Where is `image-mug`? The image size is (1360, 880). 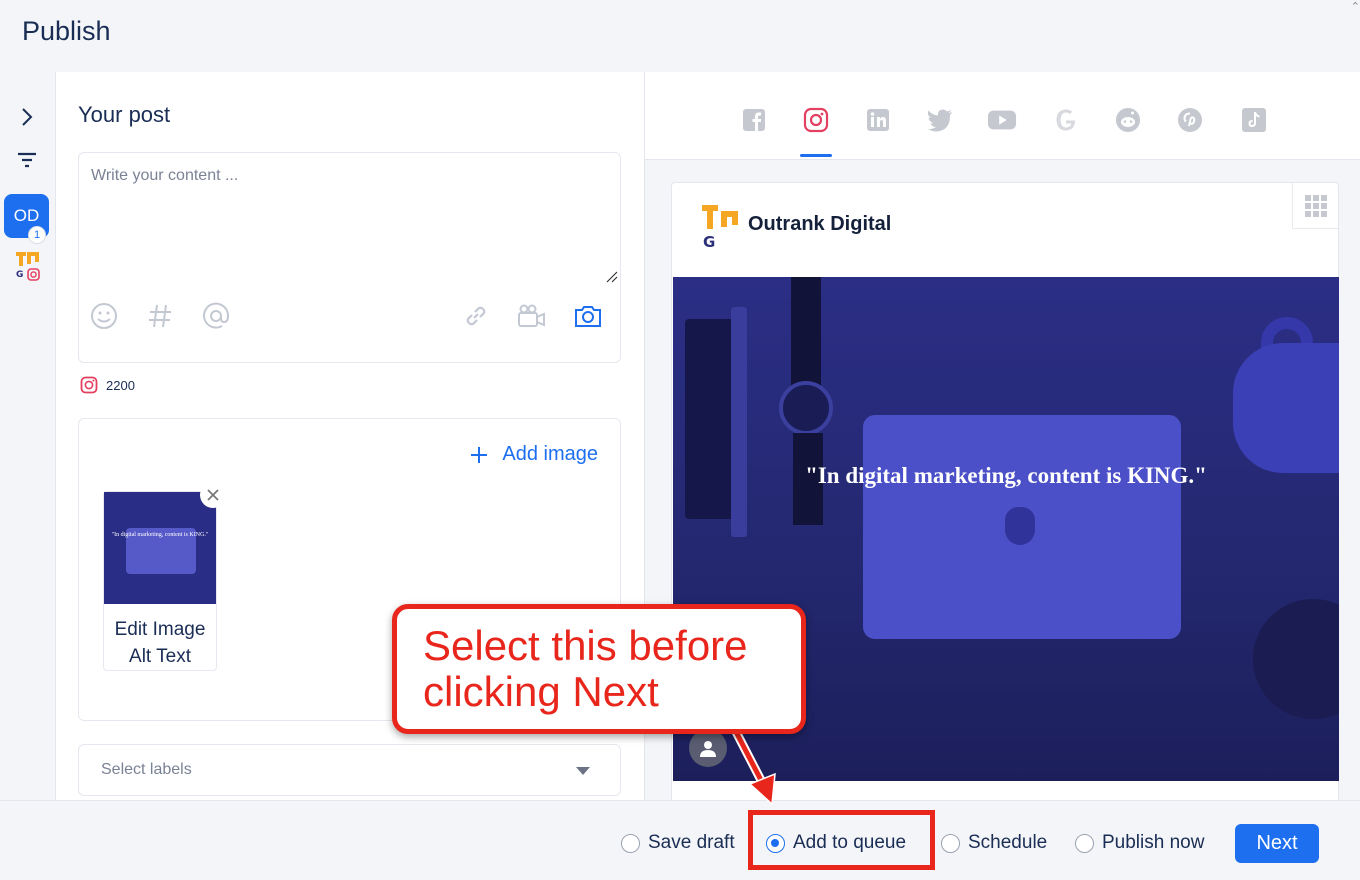
image-mug is located at coordinates (1286, 408).